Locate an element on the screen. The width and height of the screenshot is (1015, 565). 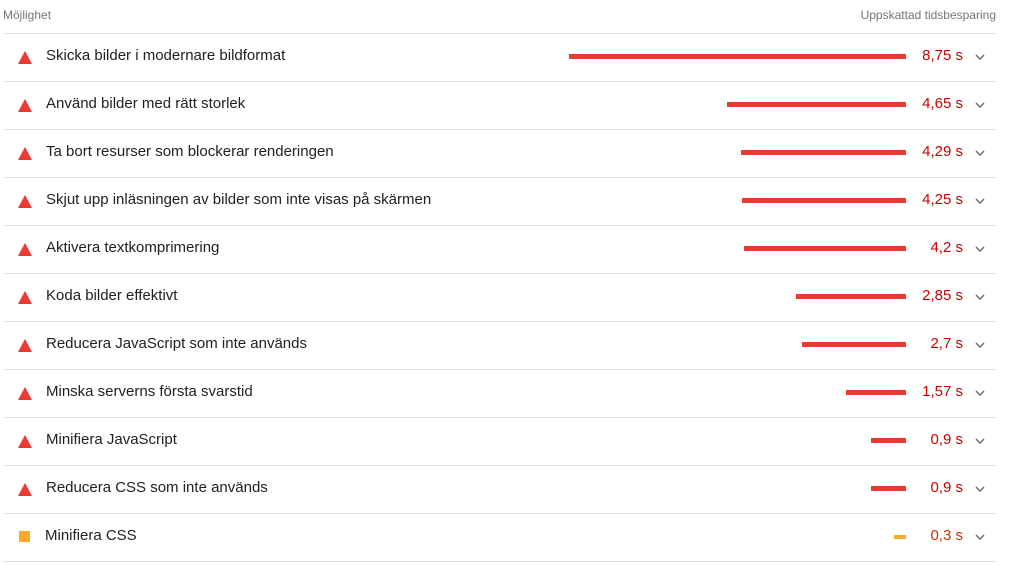
opportunity-row: Aktivera textkomprimering 4,2 s is located at coordinates (499, 250).